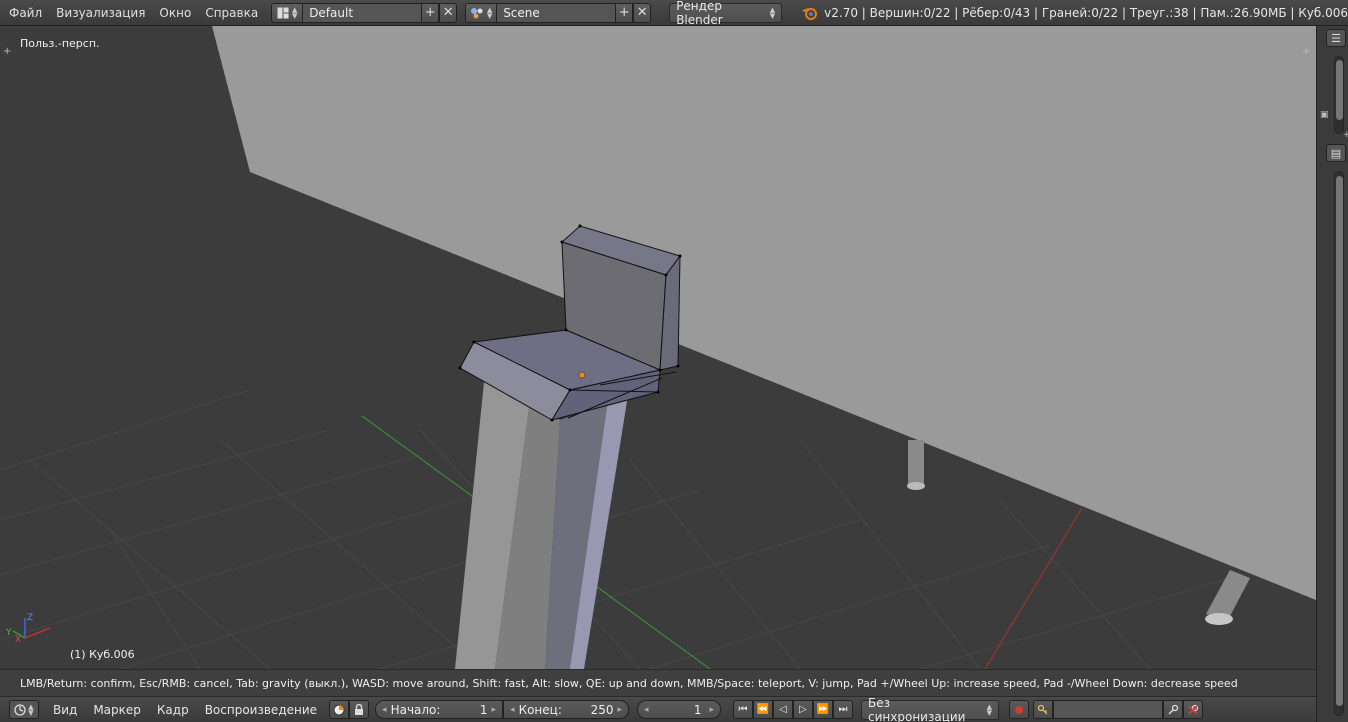  What do you see at coordinates (843, 709) in the screenshot?
I see `jump-end-button: ⏭` at bounding box center [843, 709].